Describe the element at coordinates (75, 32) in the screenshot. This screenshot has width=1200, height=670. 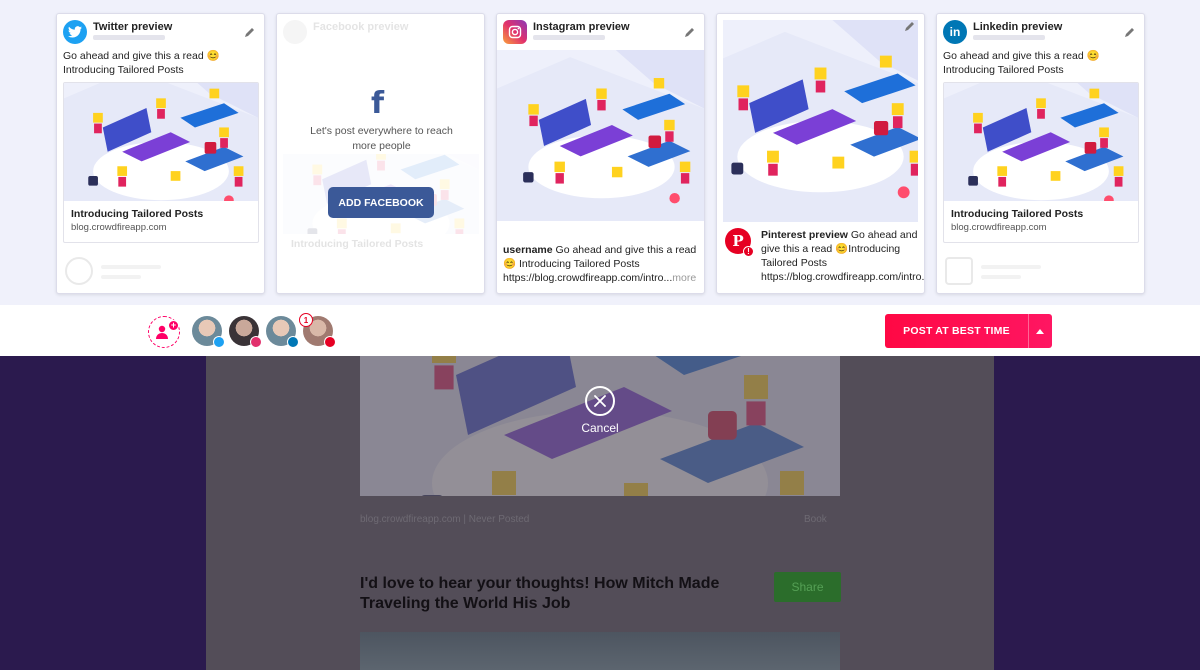
I see `twitter-icon` at that location.